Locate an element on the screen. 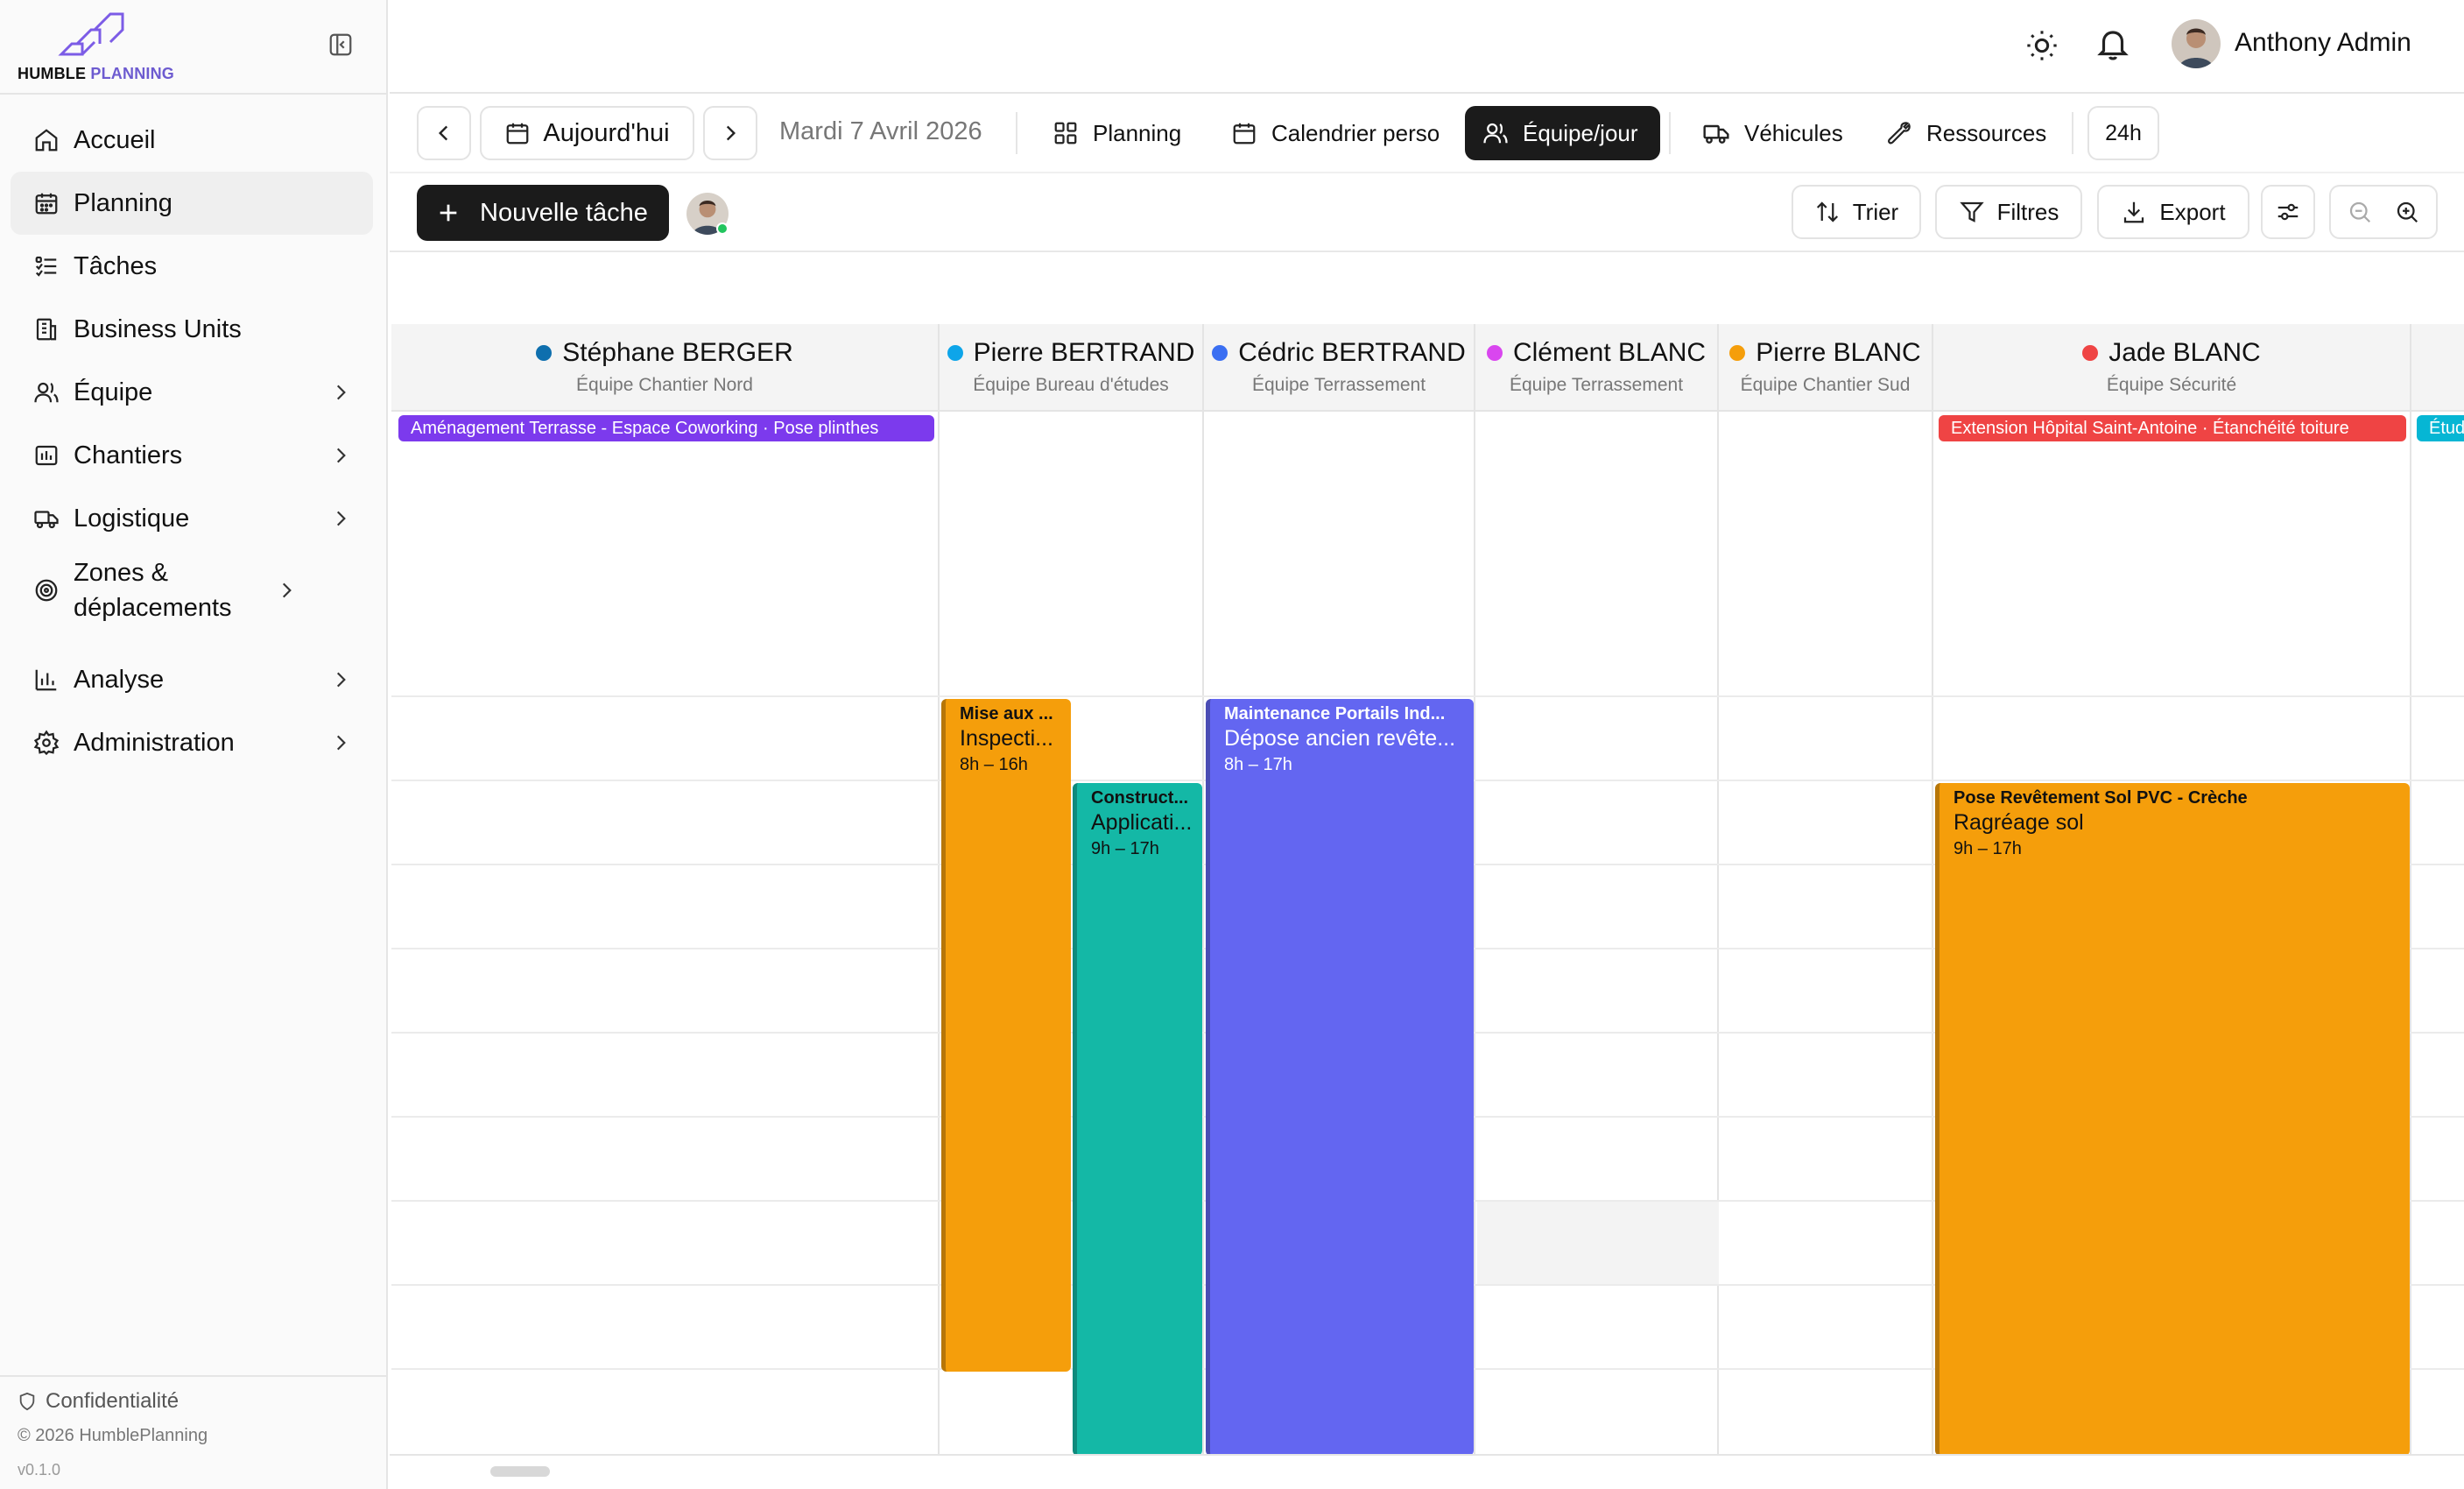 This screenshot has width=2464, height=1489. notification-bell-icon is located at coordinates (2113, 44).